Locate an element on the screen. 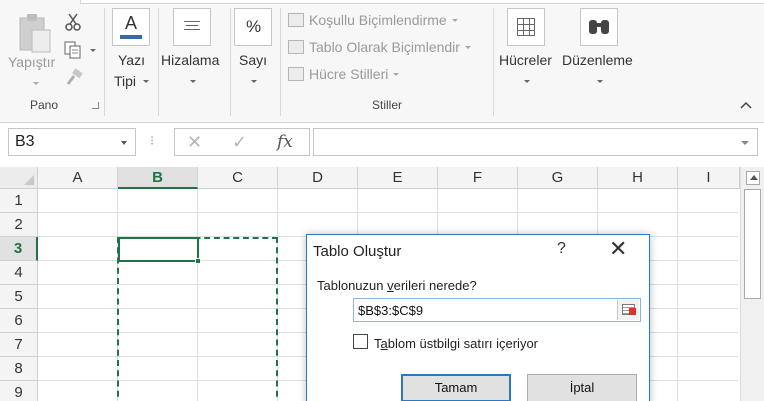 The height and width of the screenshot is (401, 764). fill-handle is located at coordinates (198, 261).